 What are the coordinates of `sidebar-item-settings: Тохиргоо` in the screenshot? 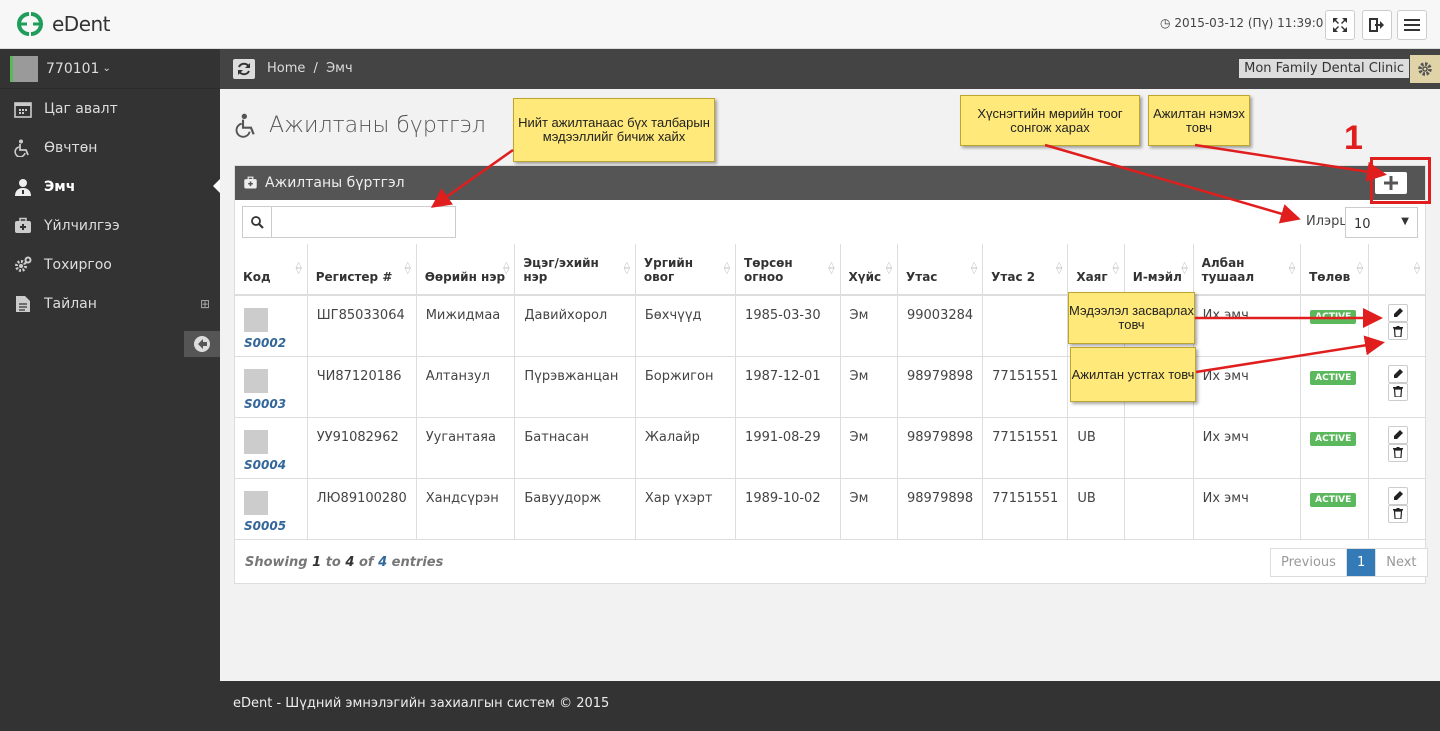 It's located at (110, 264).